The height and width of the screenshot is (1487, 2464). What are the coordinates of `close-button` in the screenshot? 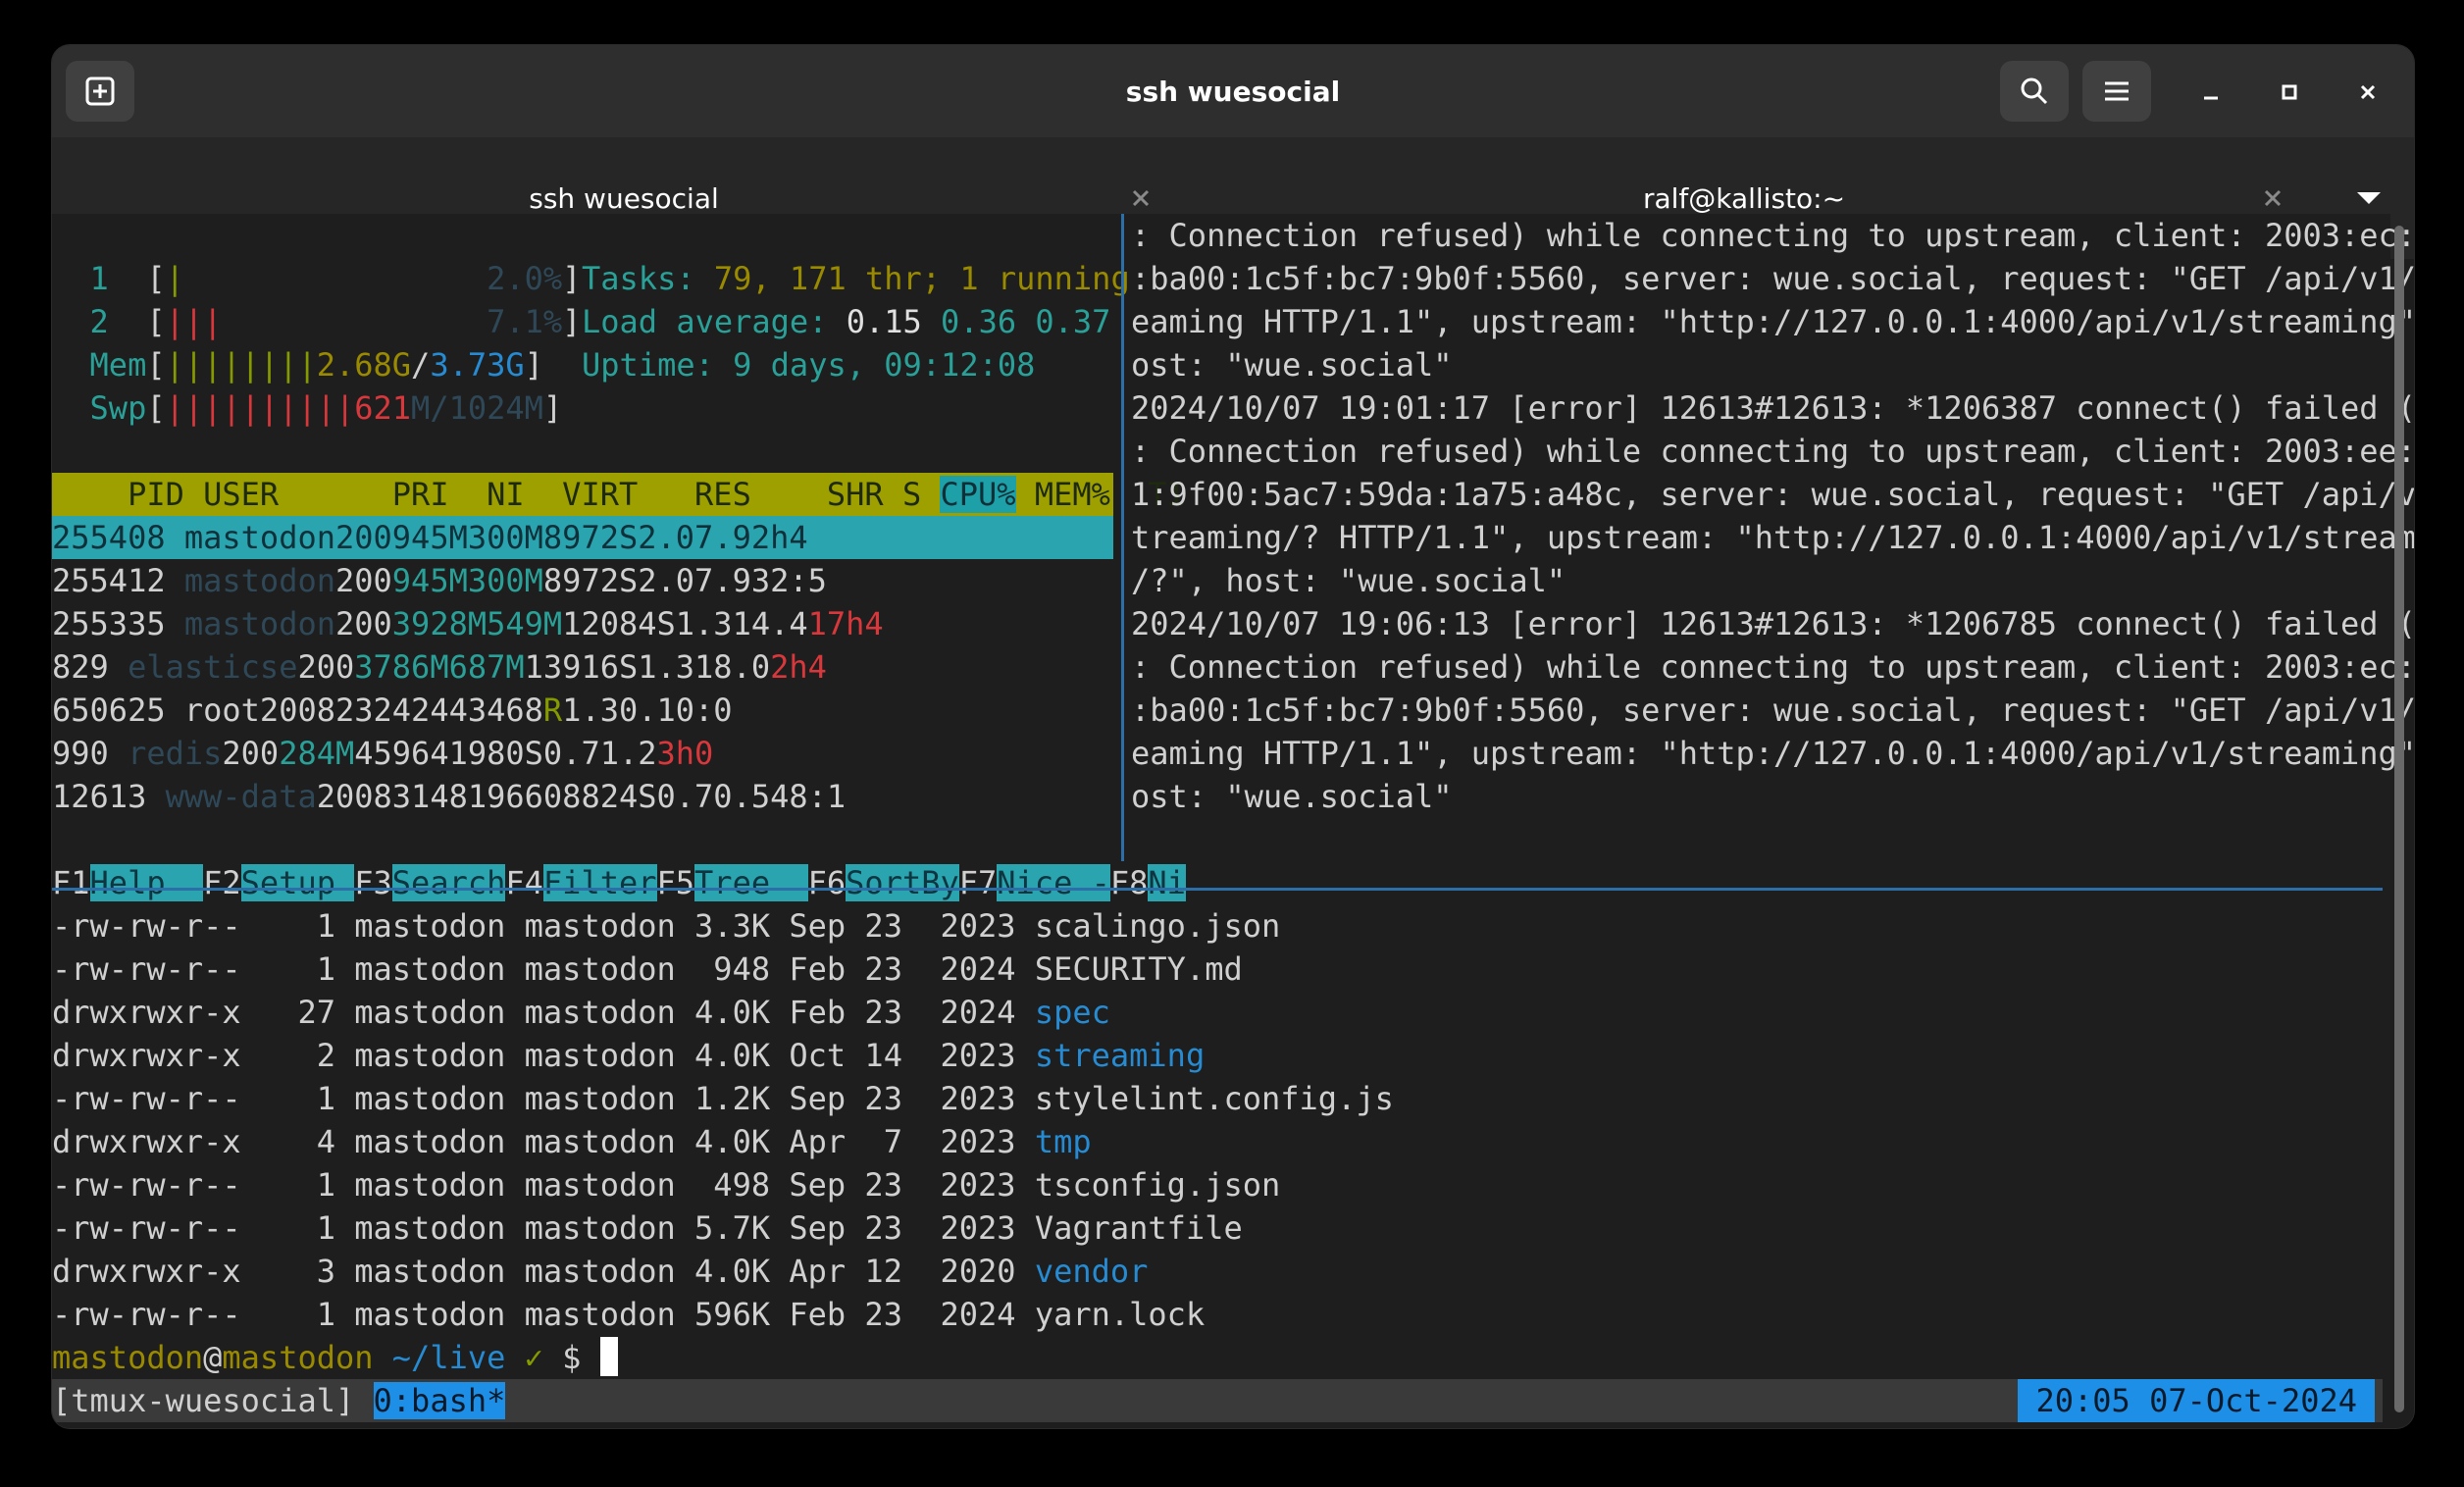 It's located at (2367, 93).